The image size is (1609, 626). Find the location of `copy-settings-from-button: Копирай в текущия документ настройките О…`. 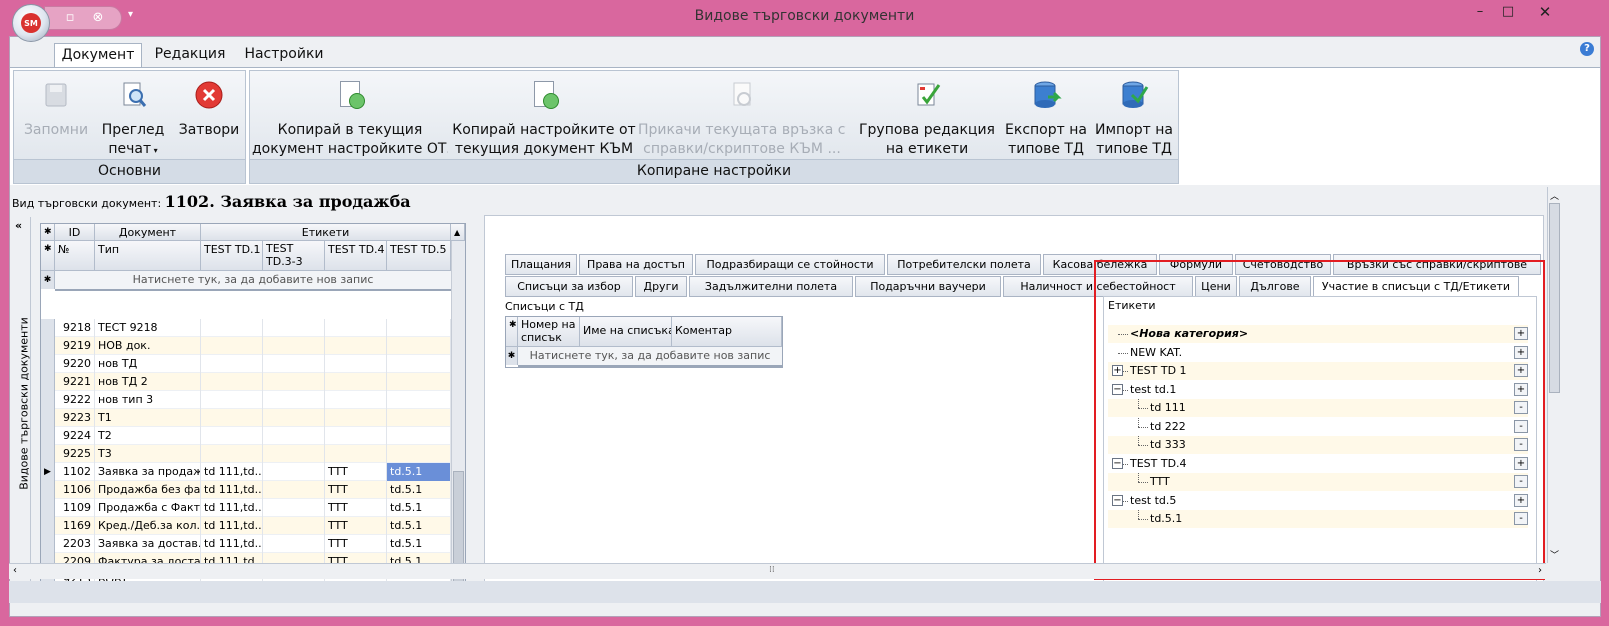

copy-settings-from-button: Копирай в текущия документ настройките О… is located at coordinates (350, 116).